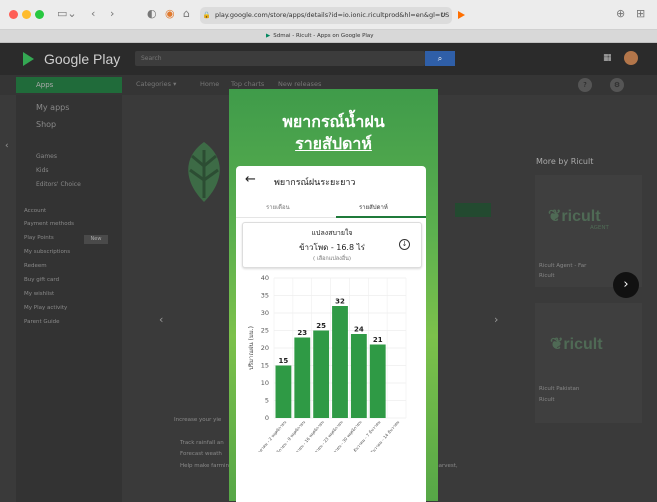 The height and width of the screenshot is (502, 657). I want to click on sidebar-item-gift-card: Buy gift card, so click(41, 280).